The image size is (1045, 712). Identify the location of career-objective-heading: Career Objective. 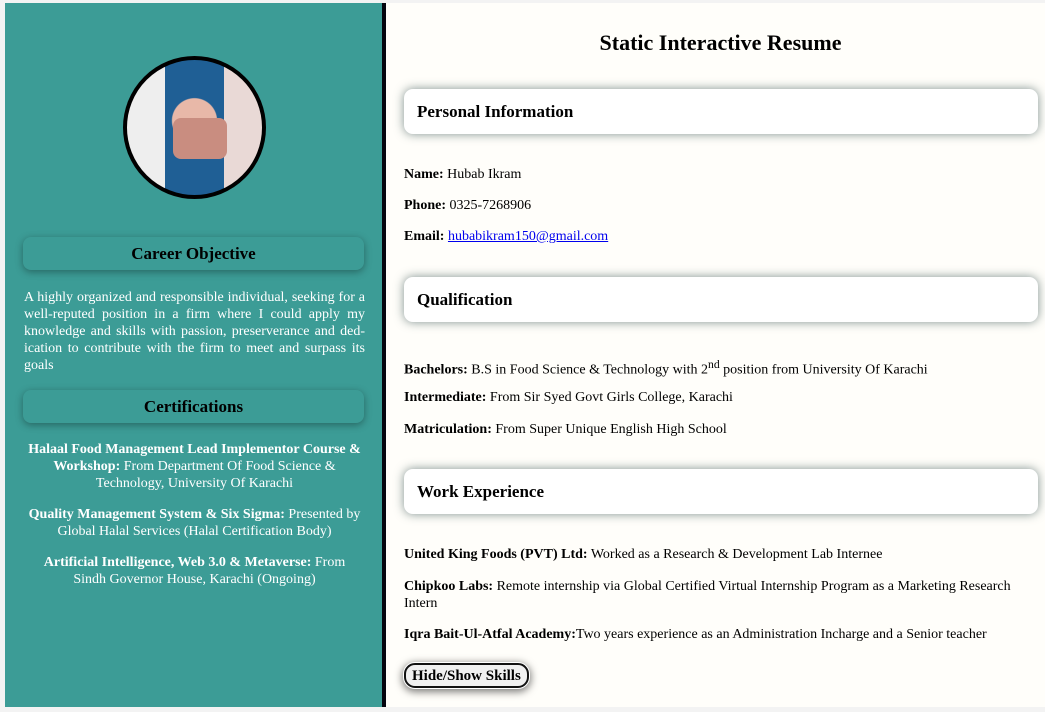
(193, 253).